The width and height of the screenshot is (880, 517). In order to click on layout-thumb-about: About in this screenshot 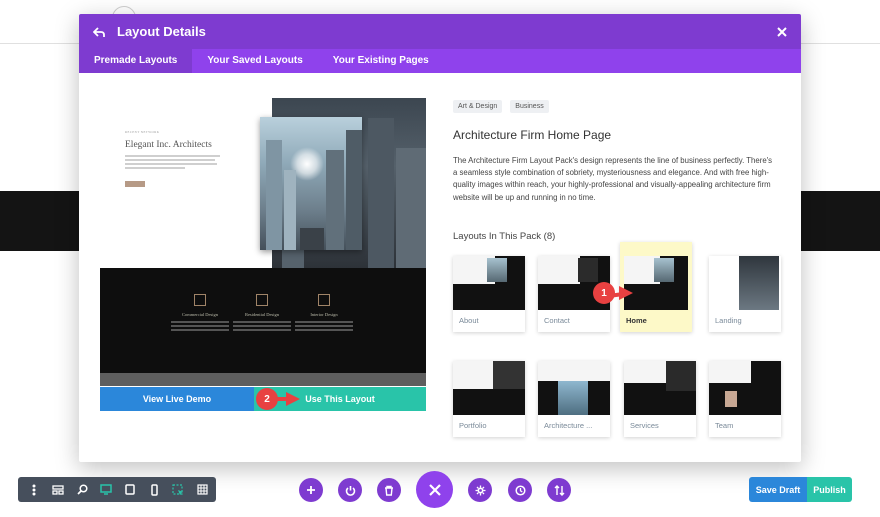, I will do `click(489, 294)`.